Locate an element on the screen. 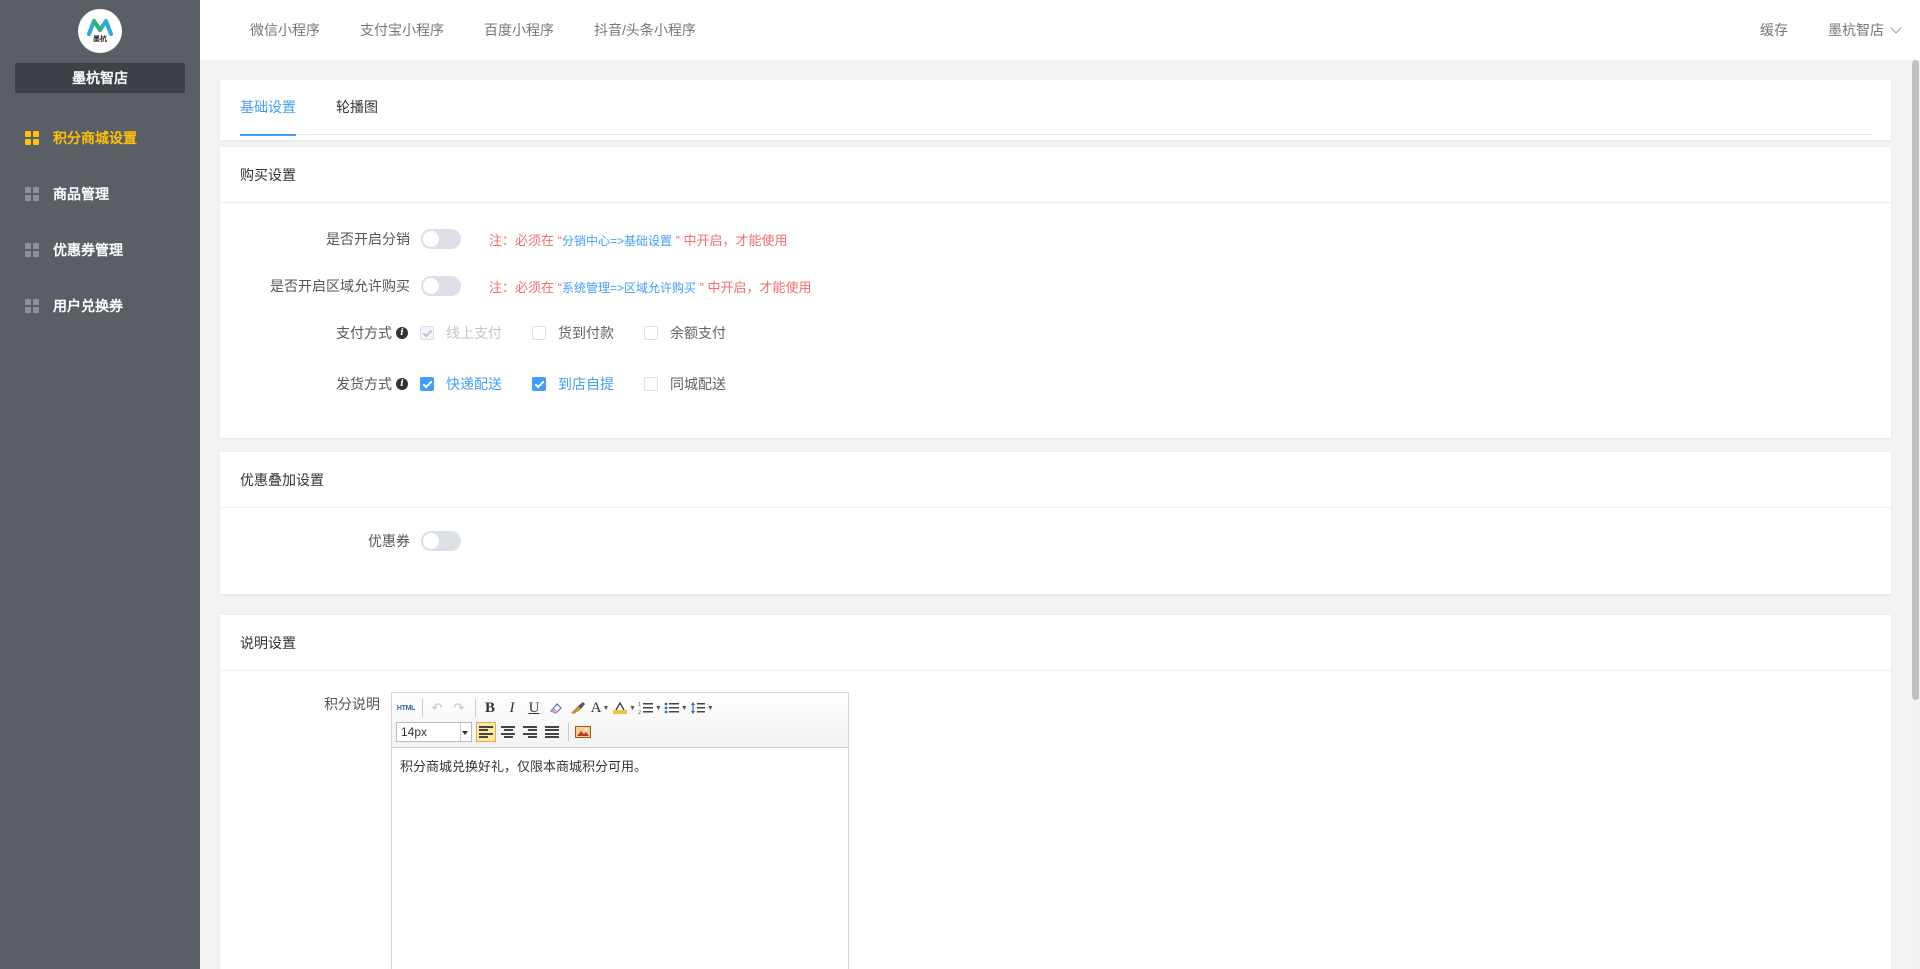 Image resolution: width=1920 pixels, height=969 pixels. payment-cod-checkbox: 货到付款 is located at coordinates (573, 333).